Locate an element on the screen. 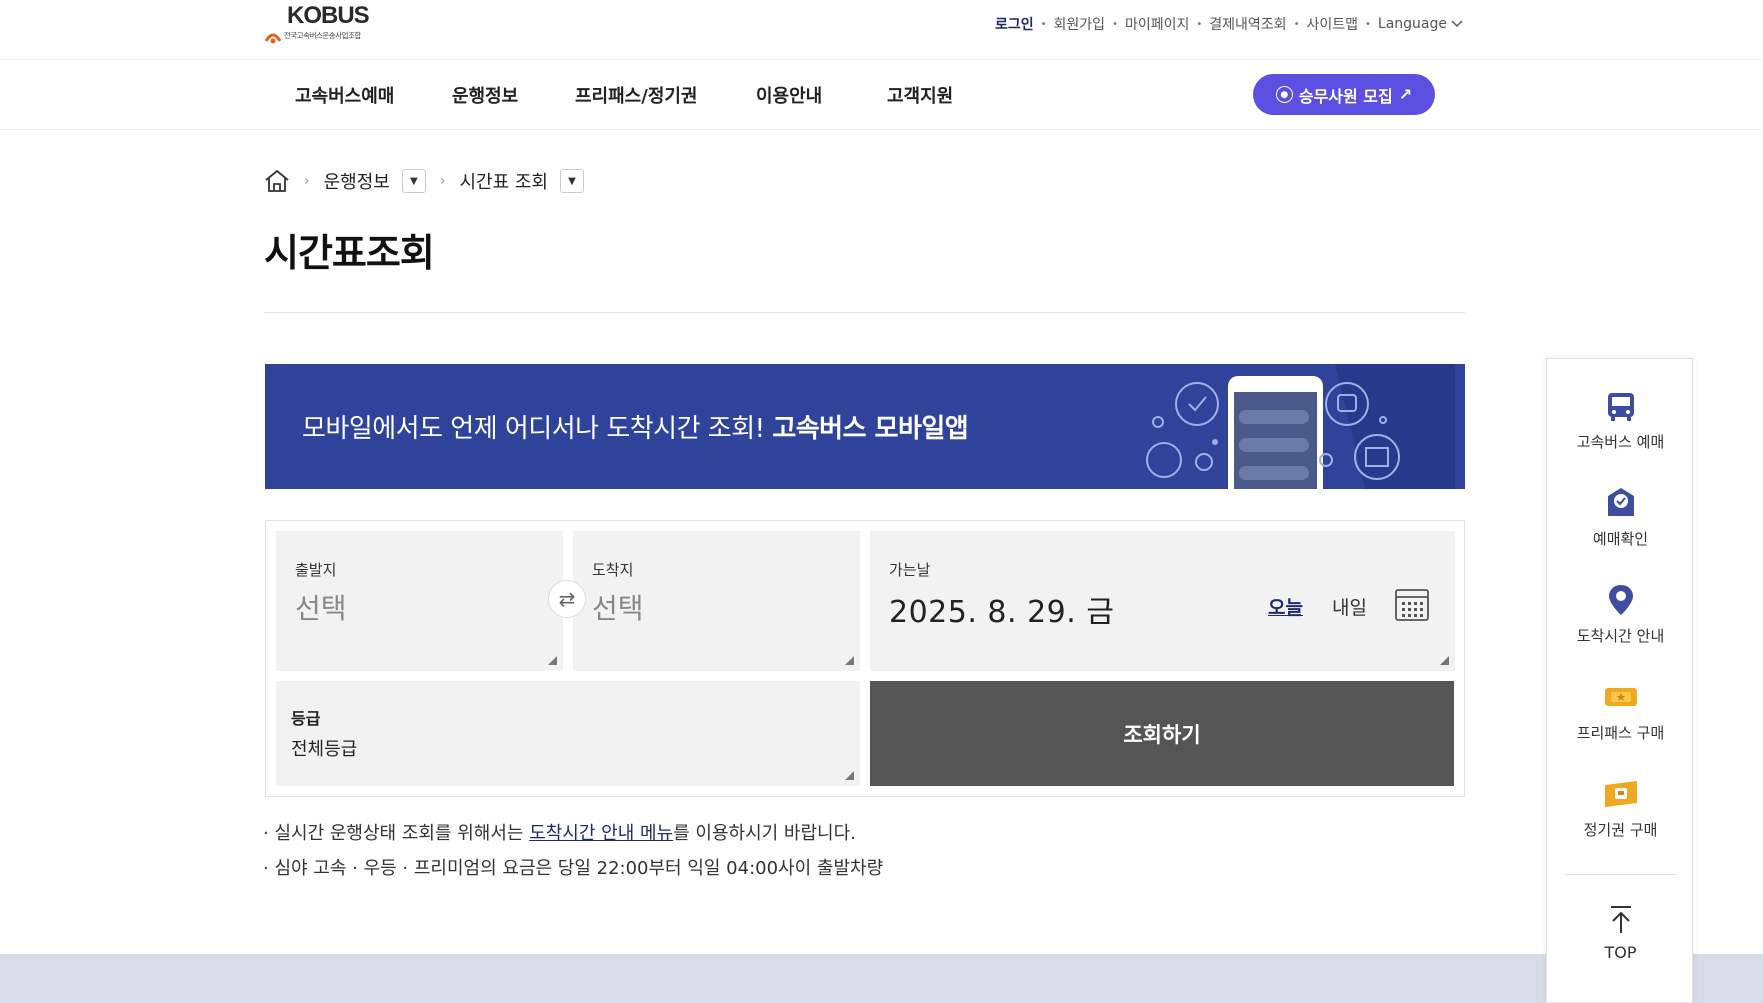 The image size is (1763, 1003). arrival-value: 선택 is located at coordinates (618, 608).